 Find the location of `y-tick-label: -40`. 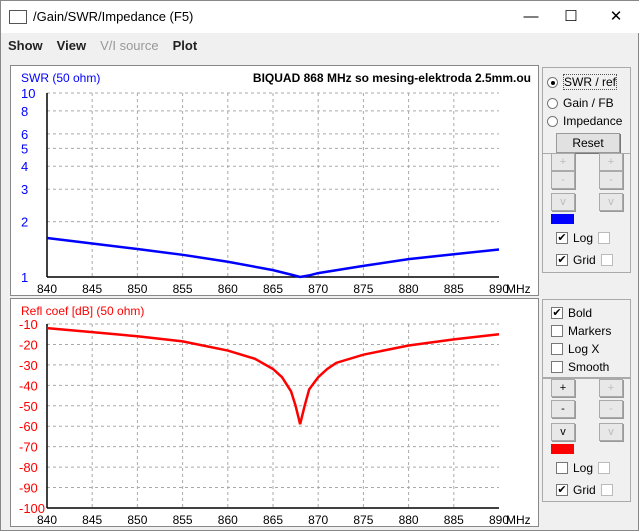

y-tick-label: -40 is located at coordinates (28, 385).